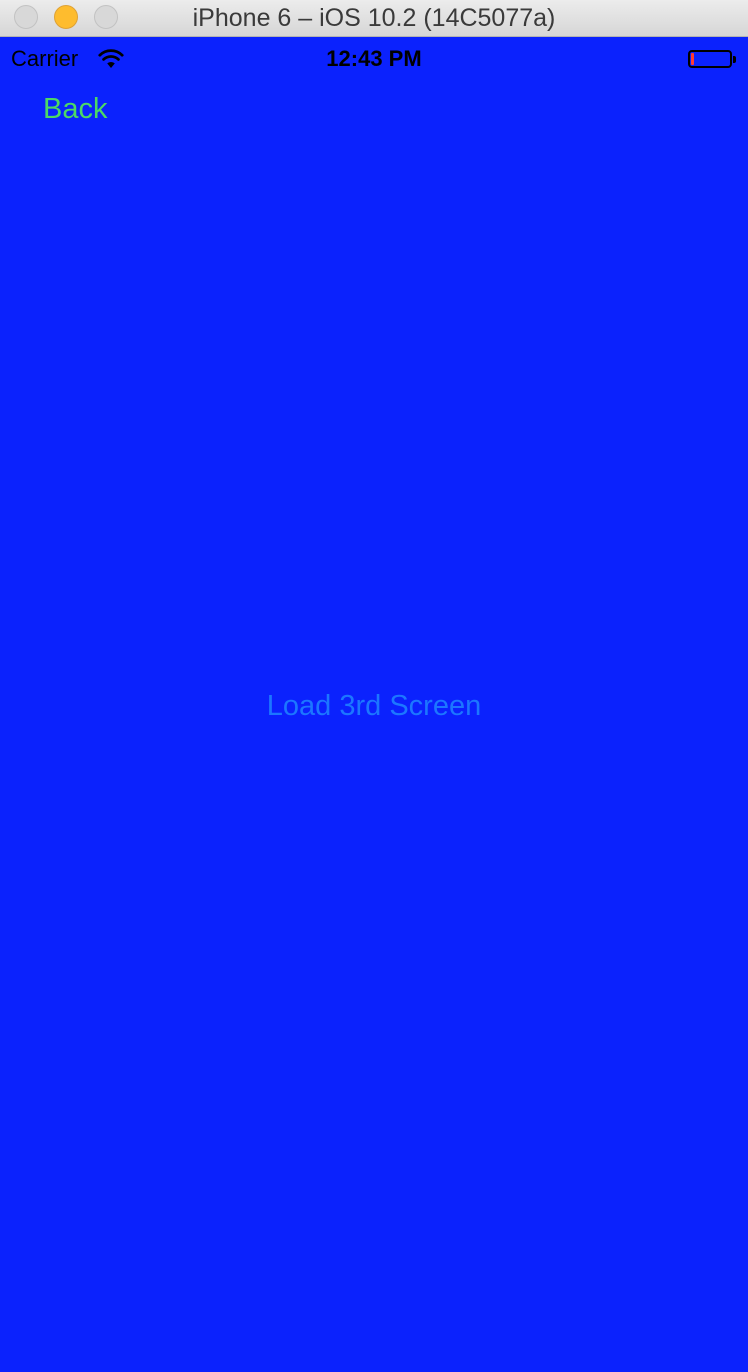 The height and width of the screenshot is (1372, 748). I want to click on title-bar: iPhone 6 – iOS 10.2 (14C5077a), so click(374, 18).